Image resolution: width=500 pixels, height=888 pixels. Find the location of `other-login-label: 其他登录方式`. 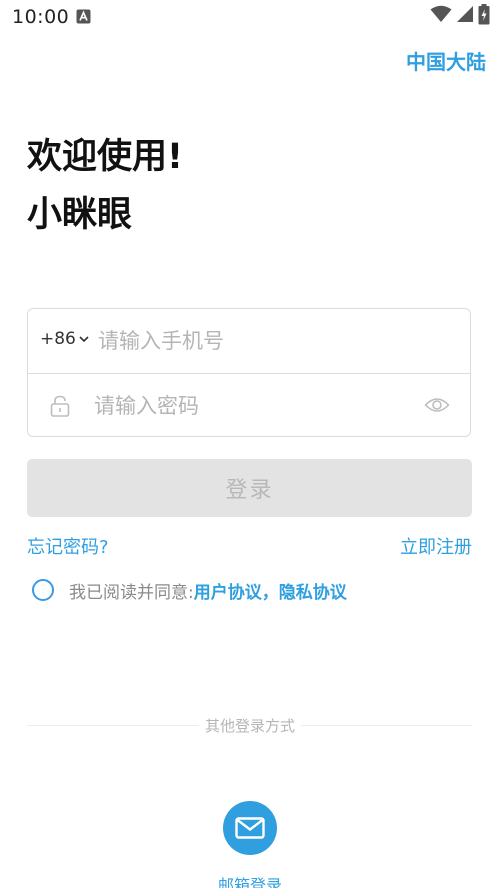

other-login-label: 其他登录方式 is located at coordinates (249, 726).